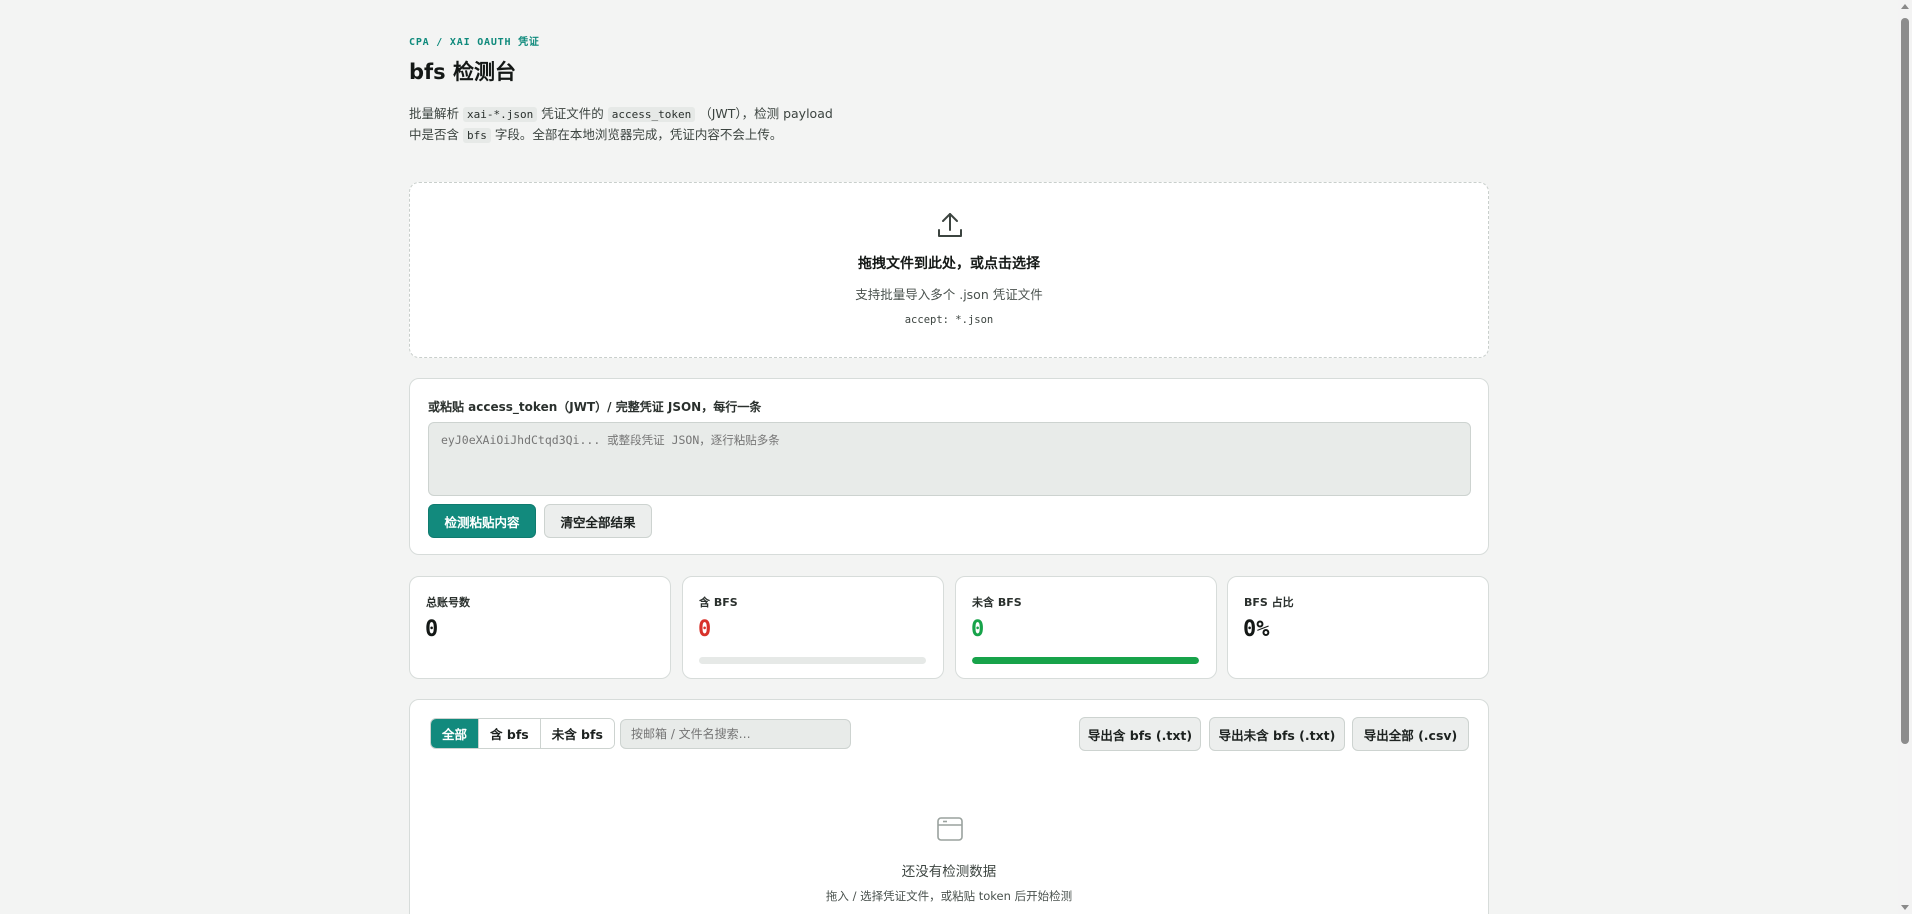 This screenshot has height=914, width=1912. I want to click on stat-value-no-bfs: 0, so click(978, 629).